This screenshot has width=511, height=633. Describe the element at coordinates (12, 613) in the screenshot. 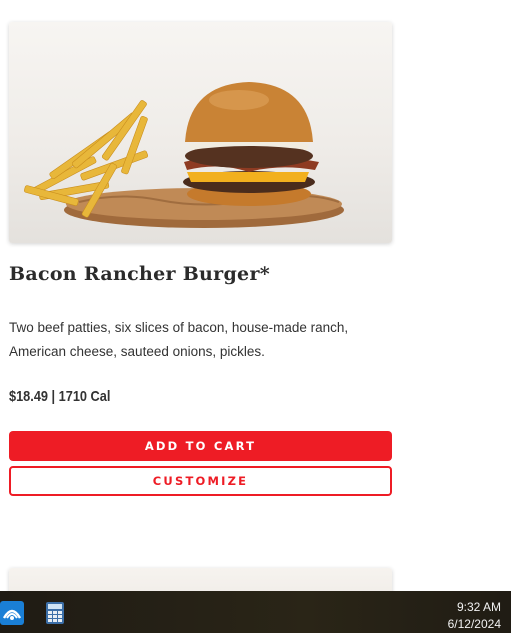

I see `app-start-icon` at that location.